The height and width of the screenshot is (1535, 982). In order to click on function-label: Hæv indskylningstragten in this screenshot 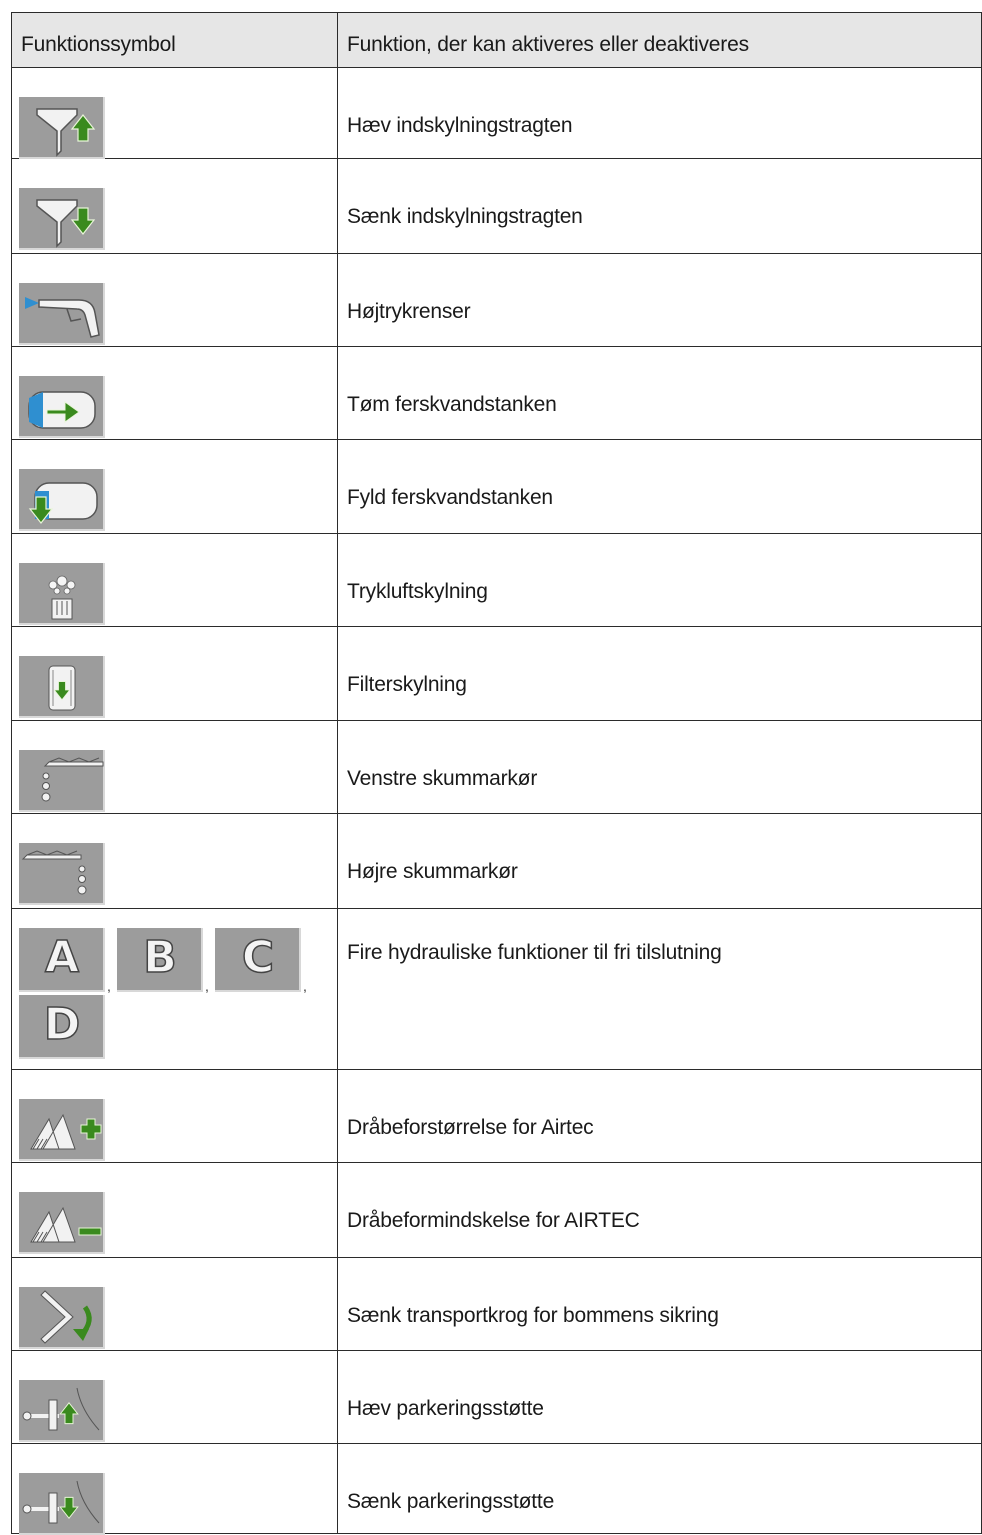, I will do `click(460, 125)`.